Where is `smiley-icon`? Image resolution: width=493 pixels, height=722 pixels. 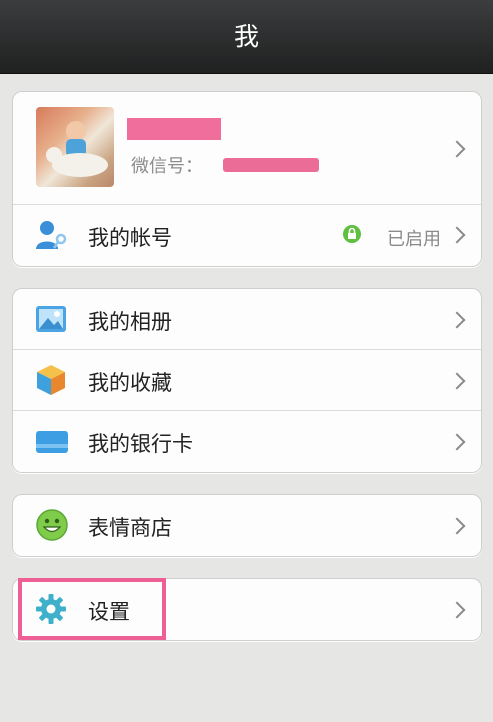 smiley-icon is located at coordinates (52, 527).